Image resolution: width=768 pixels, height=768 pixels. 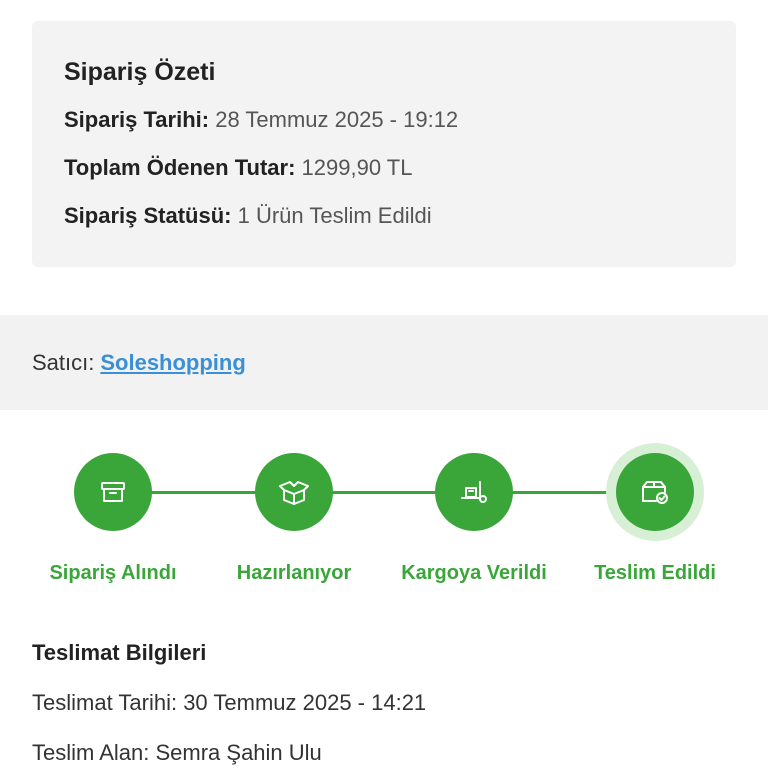 I want to click on delivery-date: Teslimat Tarihi: 30 Temmuz 2025 - 14:21, so click(x=229, y=702).